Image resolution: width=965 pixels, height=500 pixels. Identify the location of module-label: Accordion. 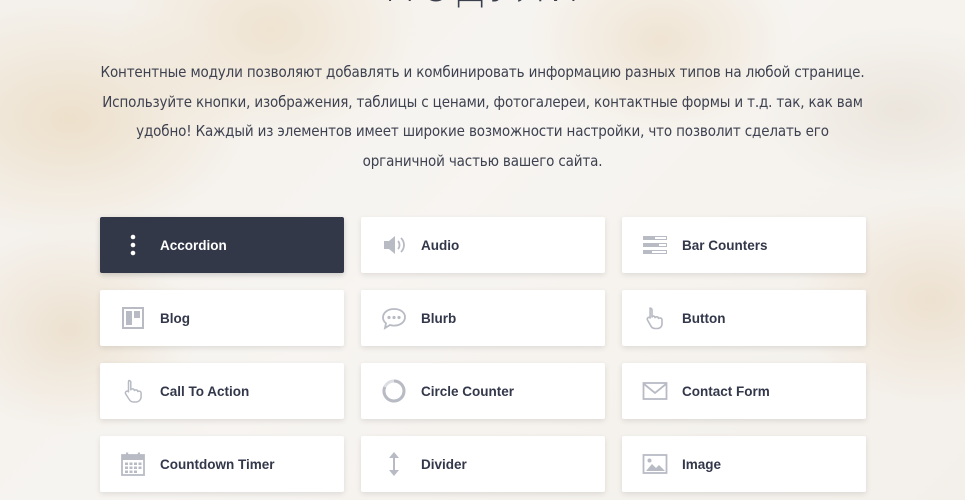
(193, 245).